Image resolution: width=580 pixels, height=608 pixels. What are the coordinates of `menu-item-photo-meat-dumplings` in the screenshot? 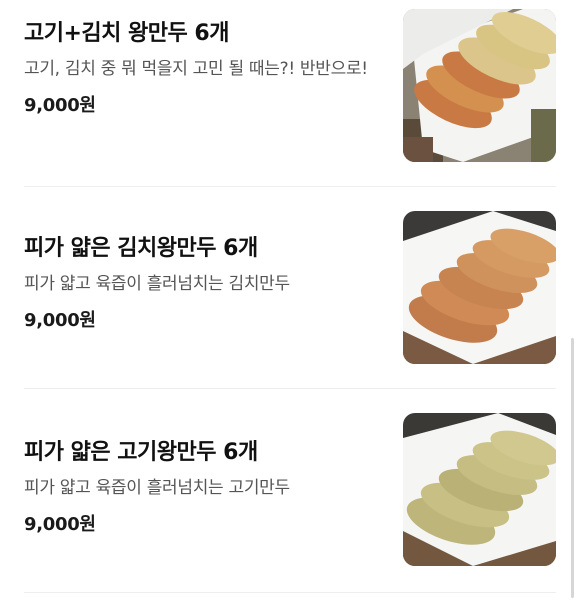 It's located at (479, 489).